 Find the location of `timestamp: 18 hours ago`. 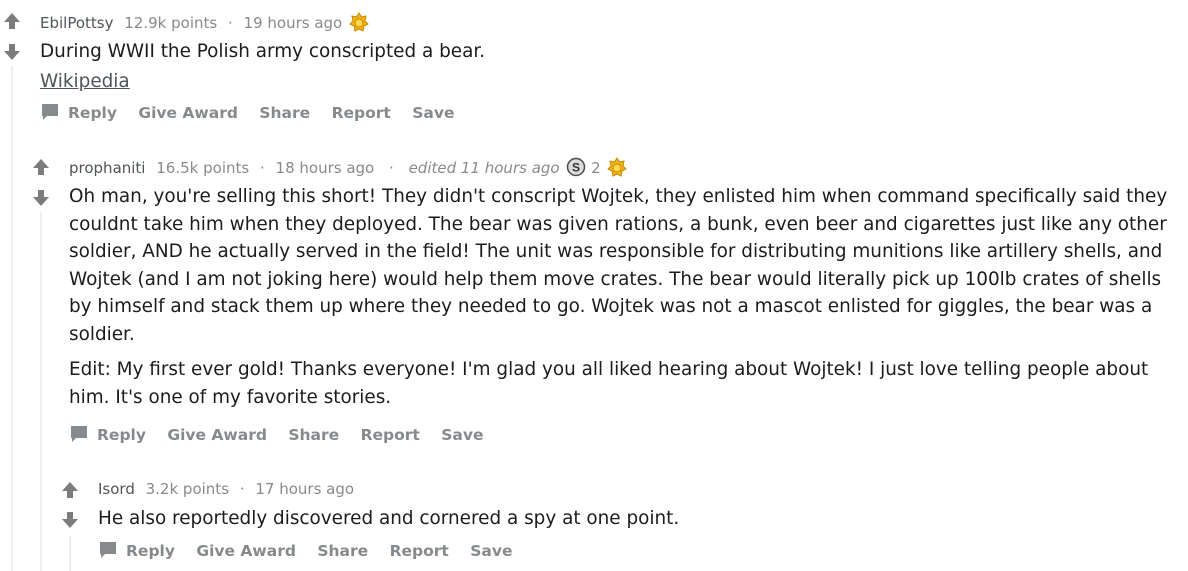

timestamp: 18 hours ago is located at coordinates (325, 168).